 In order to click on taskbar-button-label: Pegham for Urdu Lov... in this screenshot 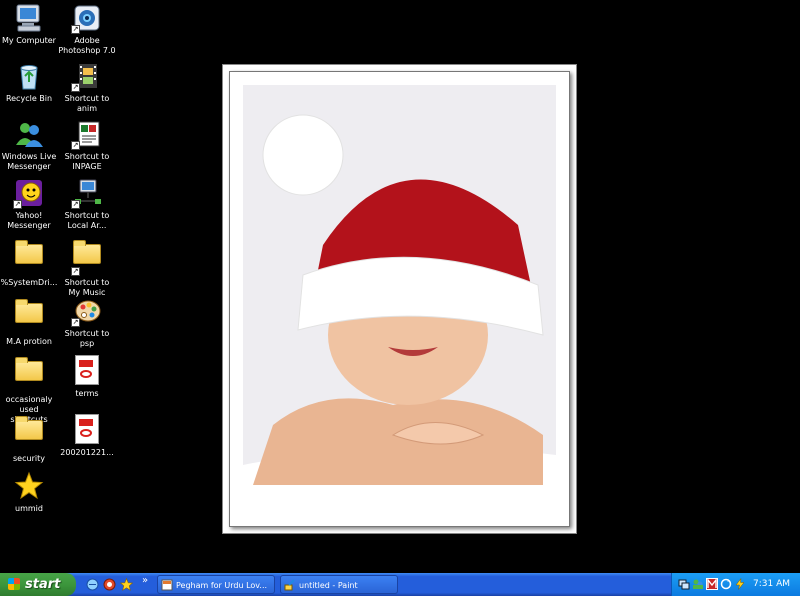, I will do `click(222, 585)`.